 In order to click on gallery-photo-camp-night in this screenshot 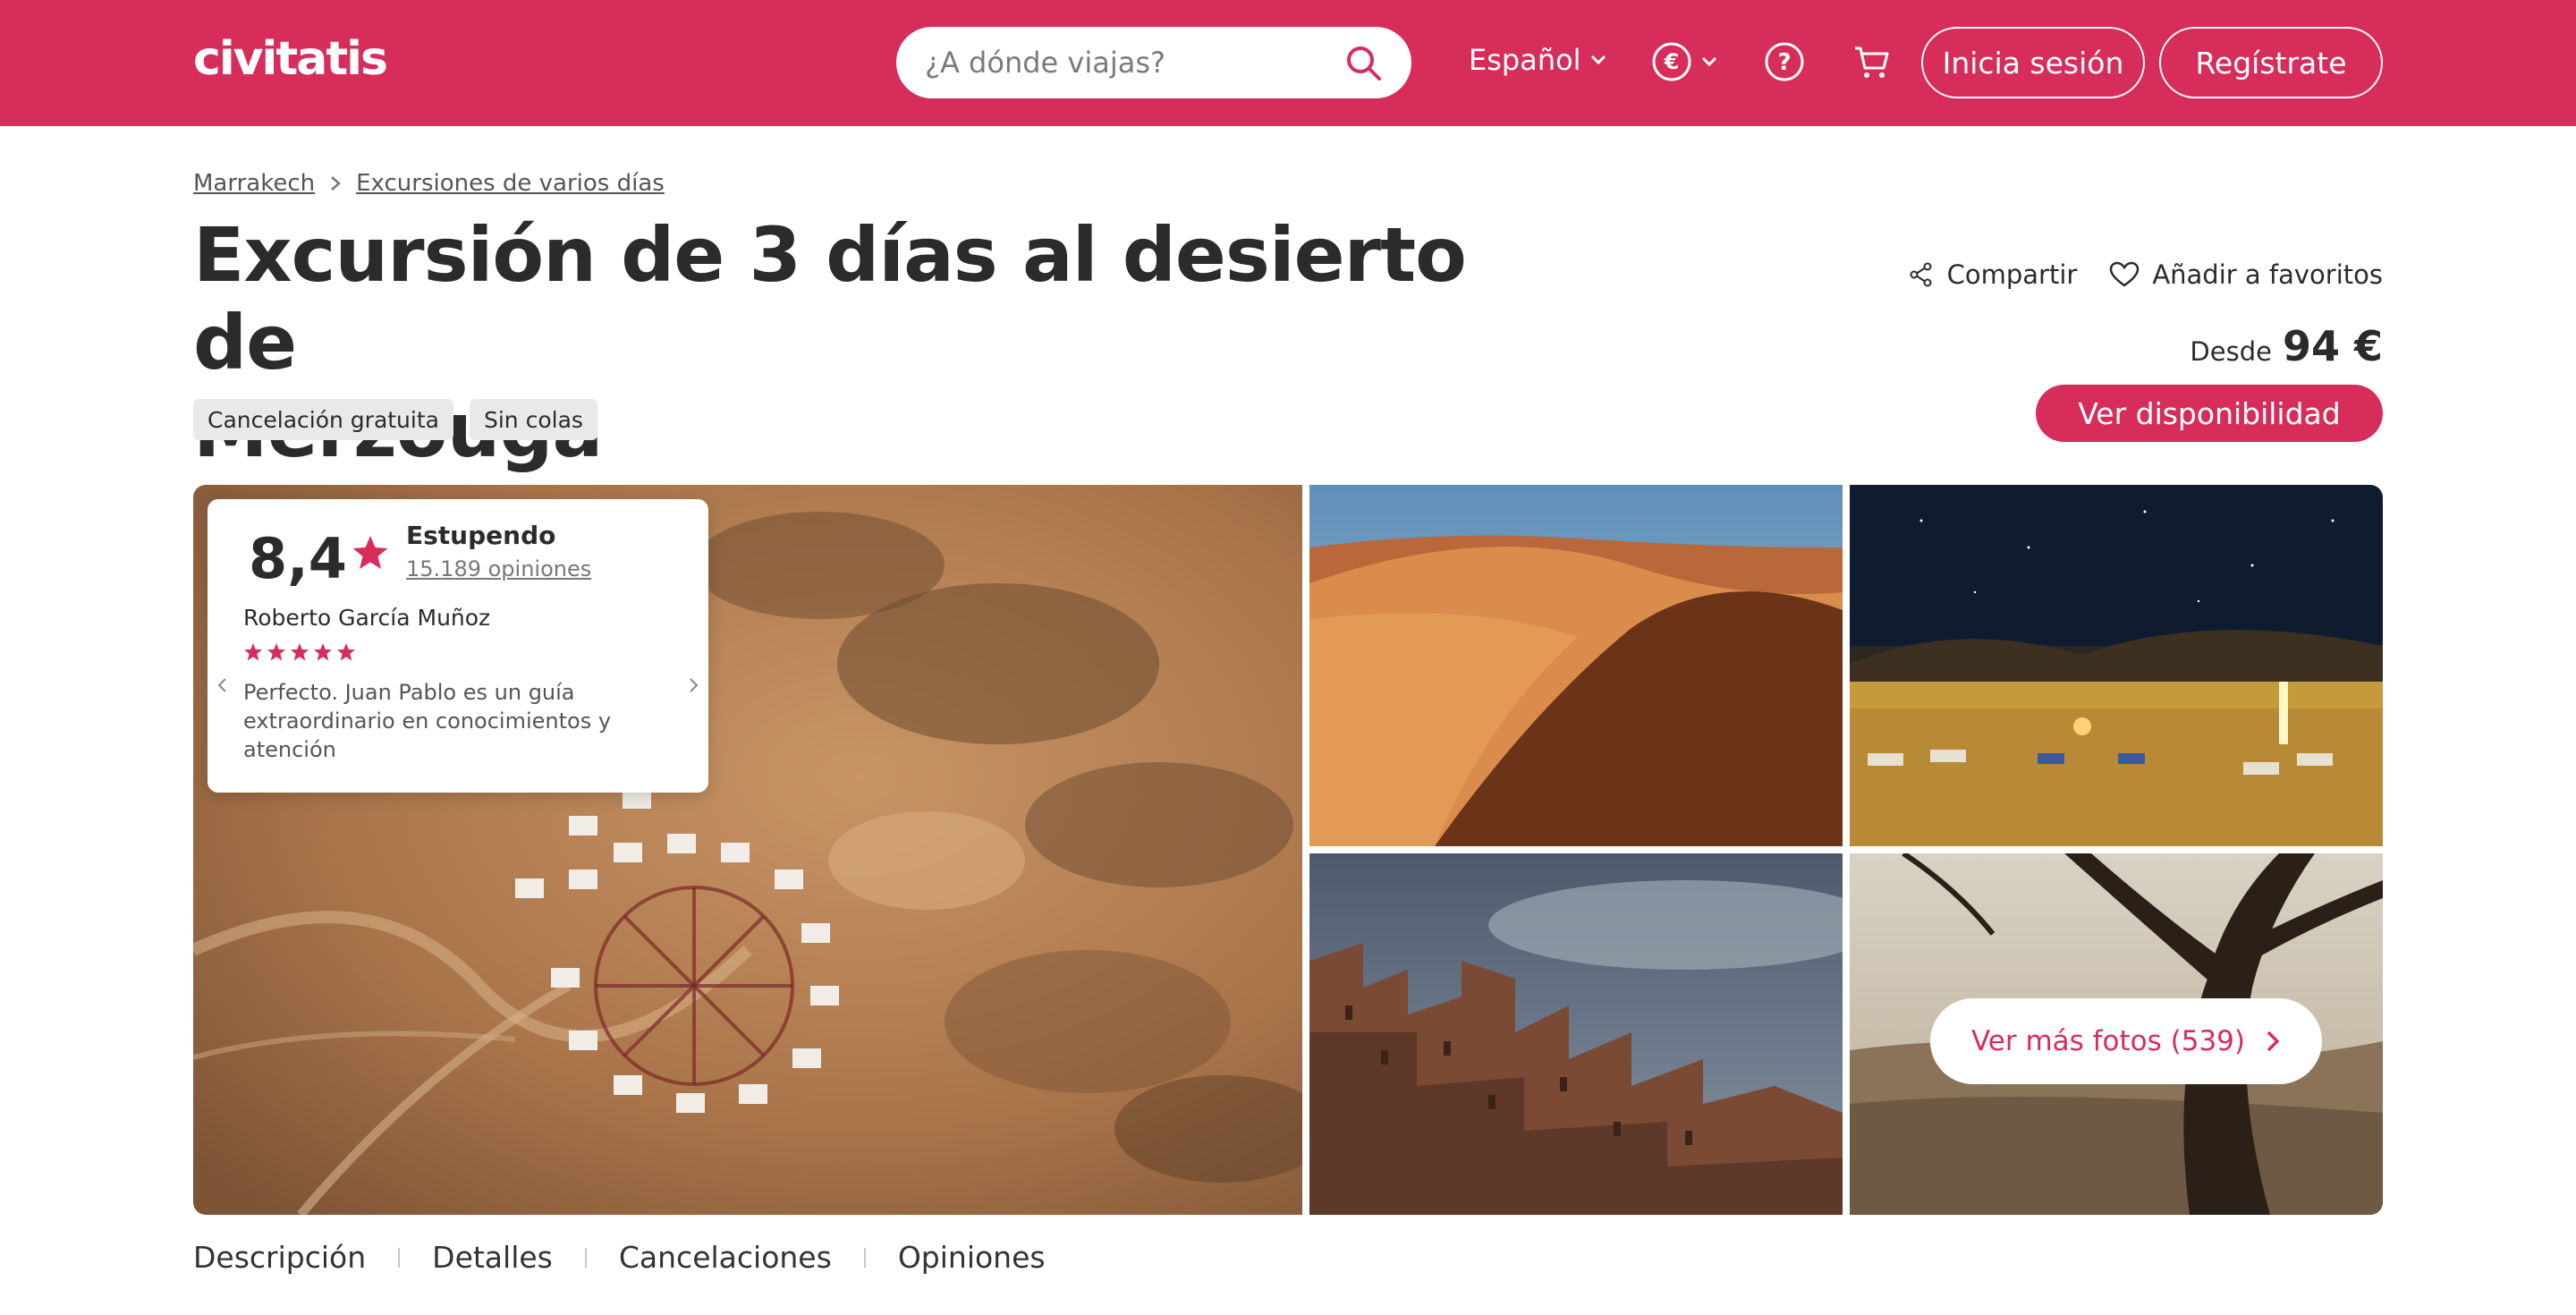, I will do `click(2116, 665)`.